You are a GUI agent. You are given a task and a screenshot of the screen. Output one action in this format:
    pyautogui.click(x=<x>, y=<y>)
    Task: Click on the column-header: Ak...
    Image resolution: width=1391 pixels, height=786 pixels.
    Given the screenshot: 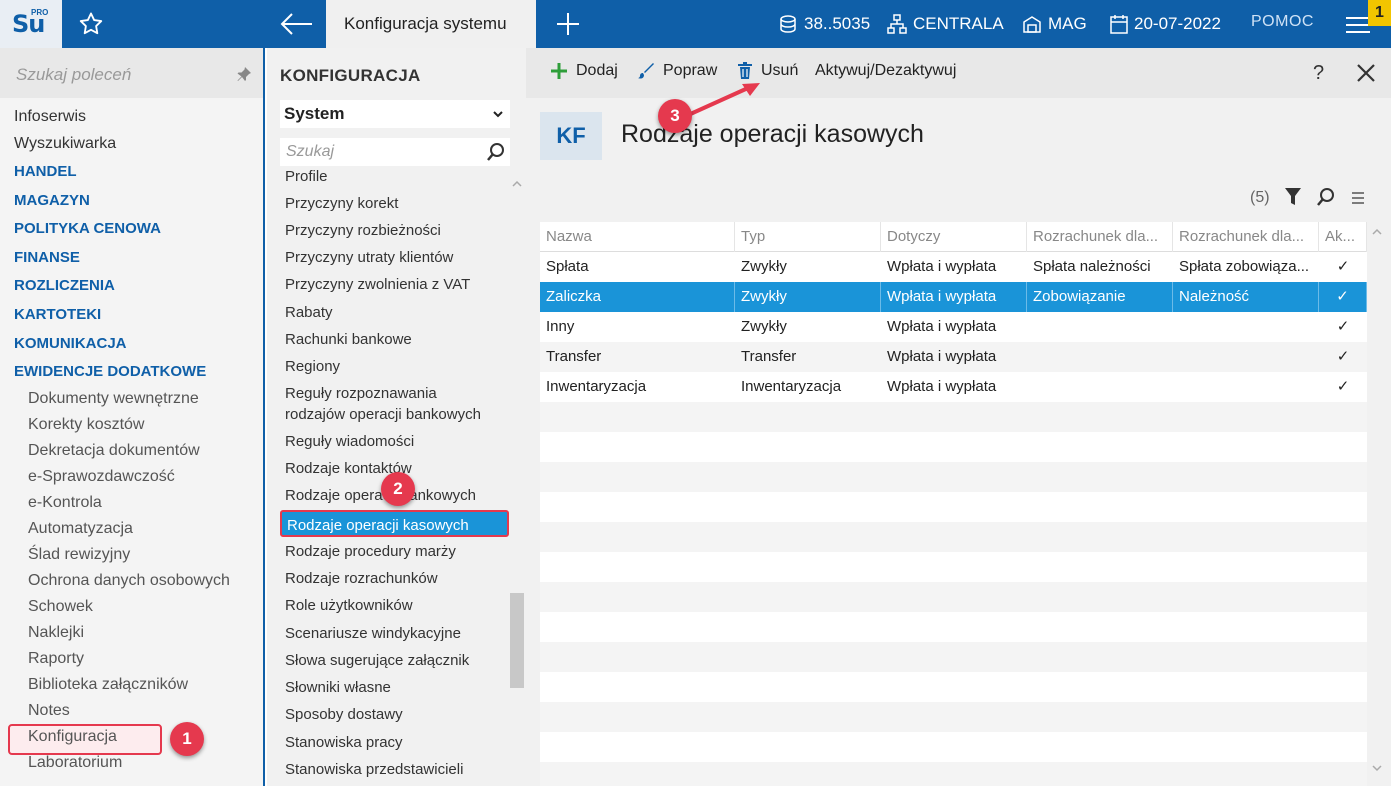 What is the action you would take?
    pyautogui.click(x=1343, y=237)
    